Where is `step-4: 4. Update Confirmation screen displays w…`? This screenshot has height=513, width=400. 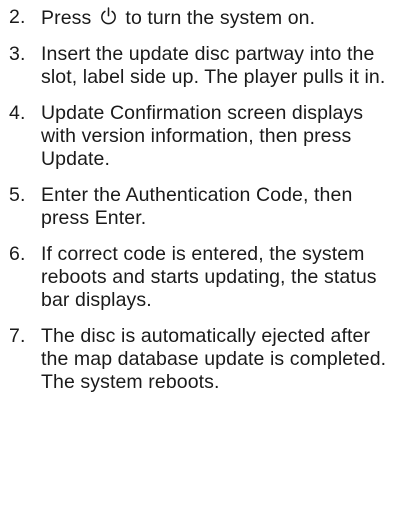
step-4: 4. Update Confirmation screen displays w… is located at coordinates (200, 136).